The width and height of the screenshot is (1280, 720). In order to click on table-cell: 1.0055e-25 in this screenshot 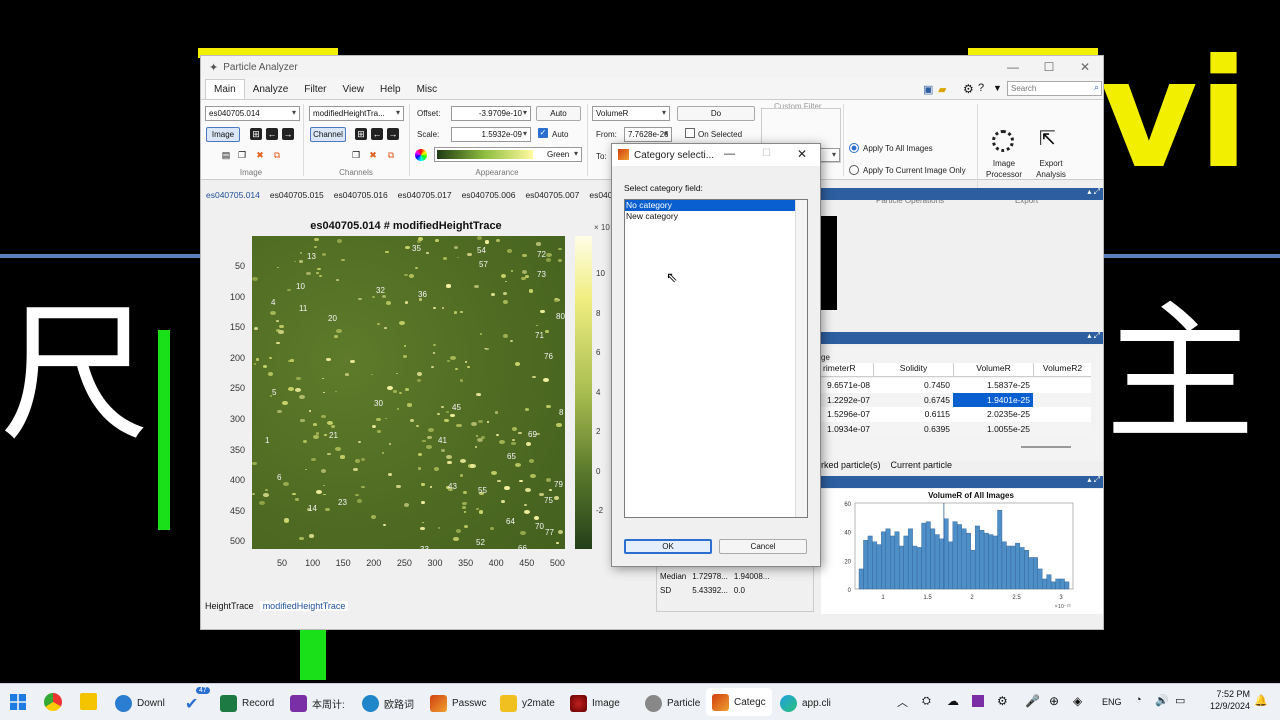, I will do `click(993, 429)`.